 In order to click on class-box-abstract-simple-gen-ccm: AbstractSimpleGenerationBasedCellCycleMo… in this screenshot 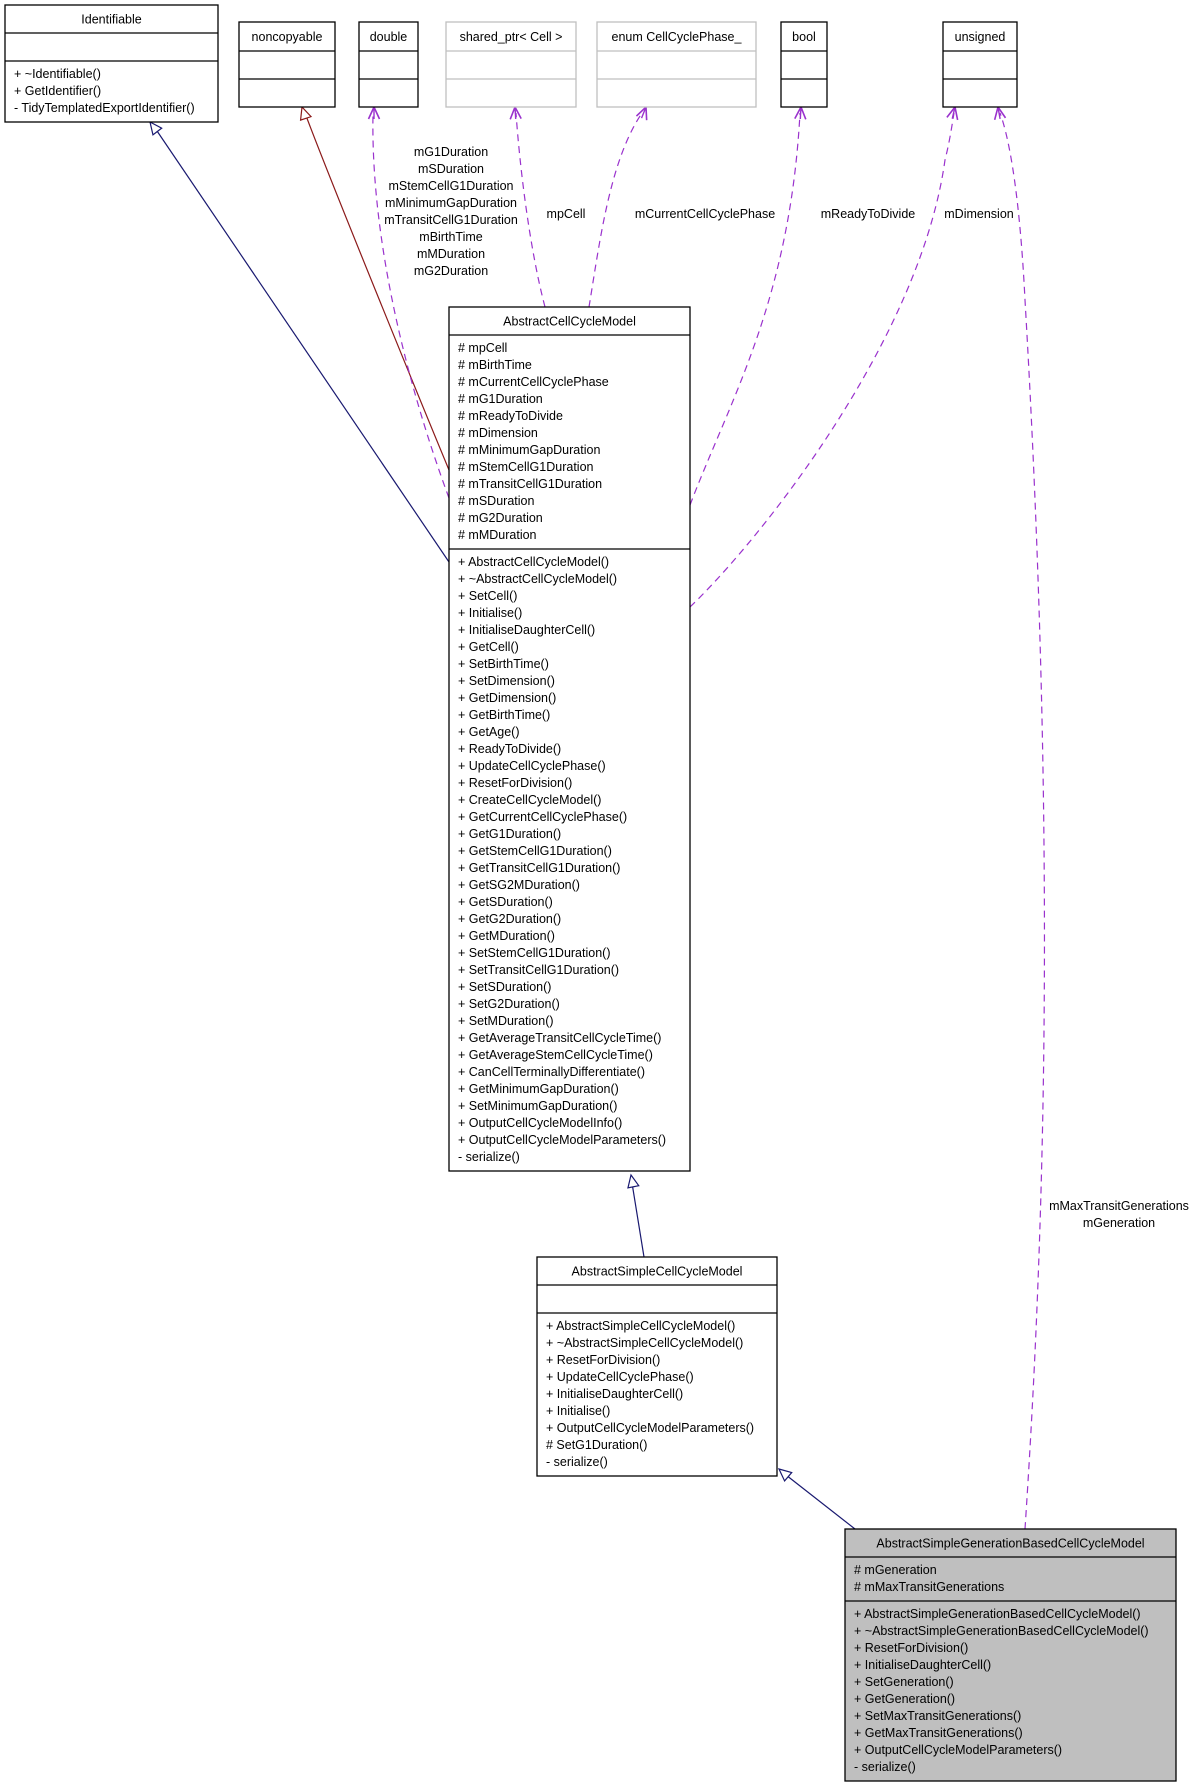, I will do `click(1010, 1655)`.